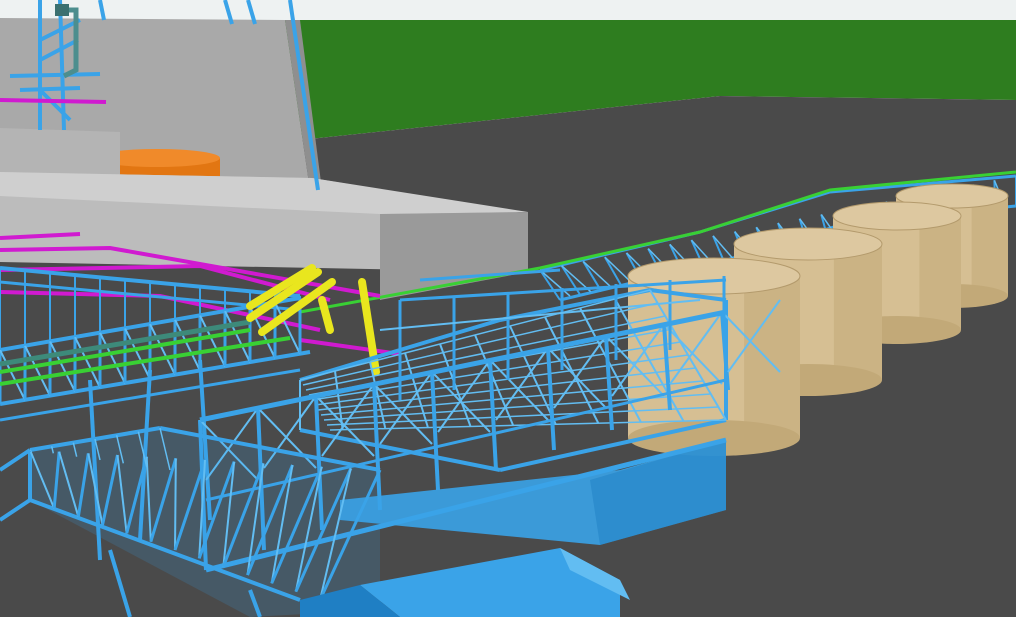 This screenshot has width=1016, height=617. Describe the element at coordinates (175, 504) in the screenshot. I see `walkway-diagonal` at that location.